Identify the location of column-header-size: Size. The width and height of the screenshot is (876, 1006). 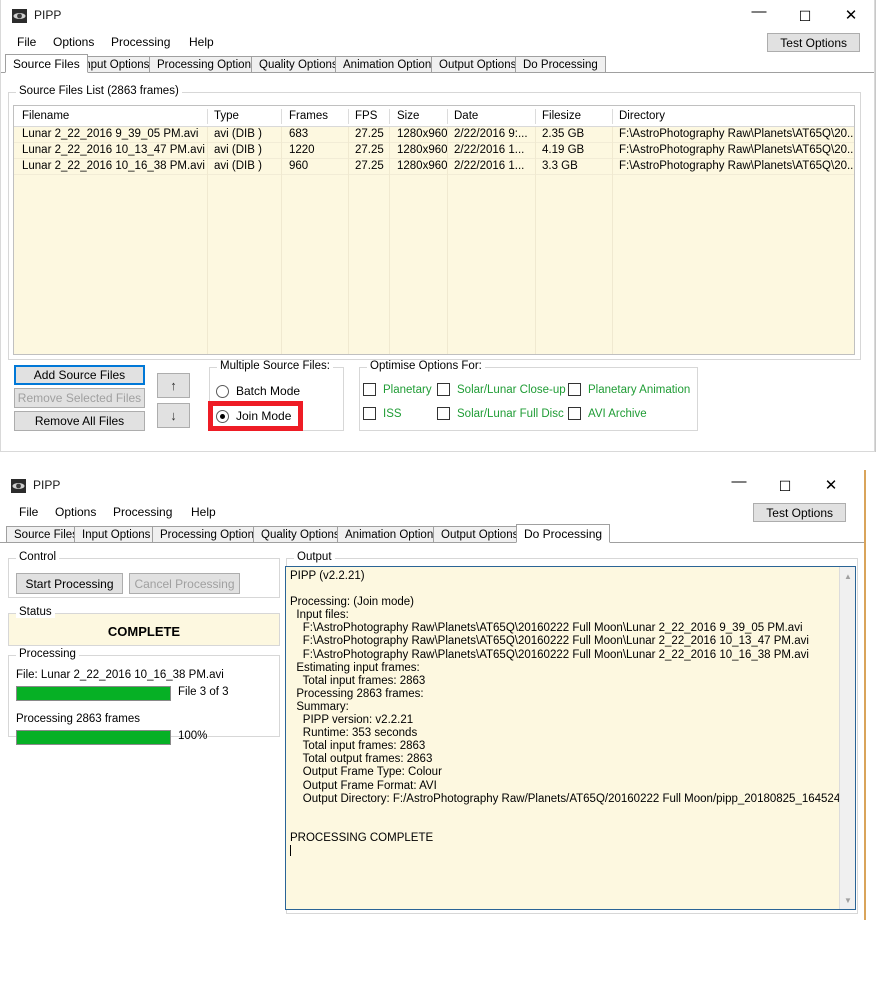
(408, 116).